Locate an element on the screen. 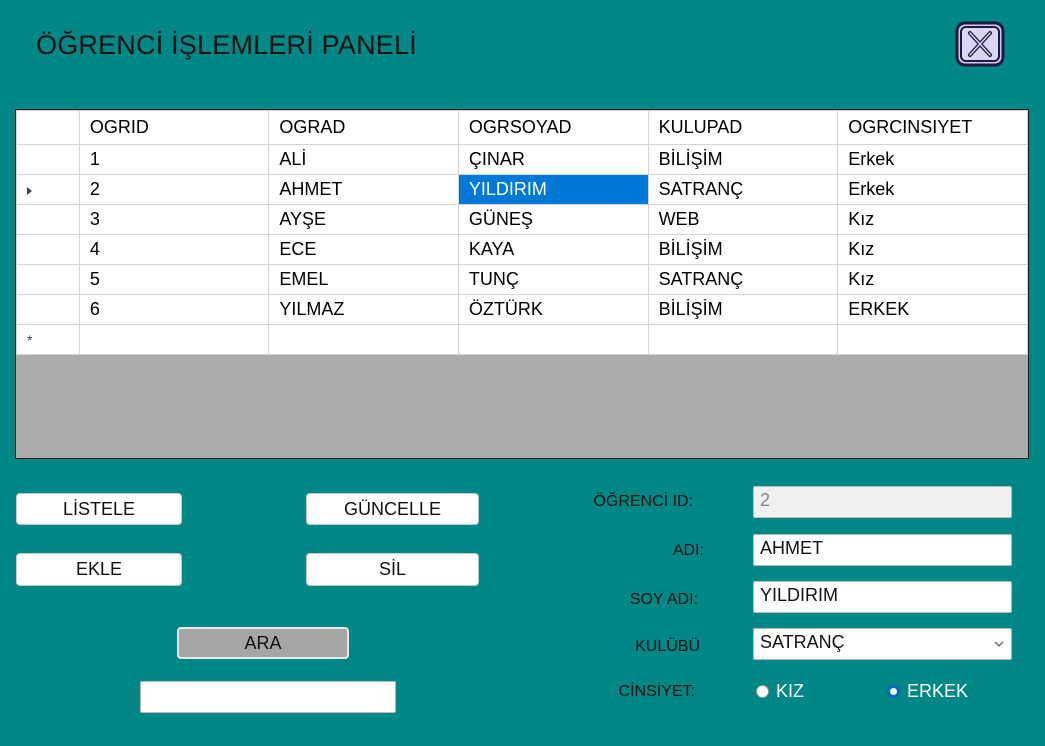 The height and width of the screenshot is (746, 1045). table-cell: ERKEK is located at coordinates (932, 309).